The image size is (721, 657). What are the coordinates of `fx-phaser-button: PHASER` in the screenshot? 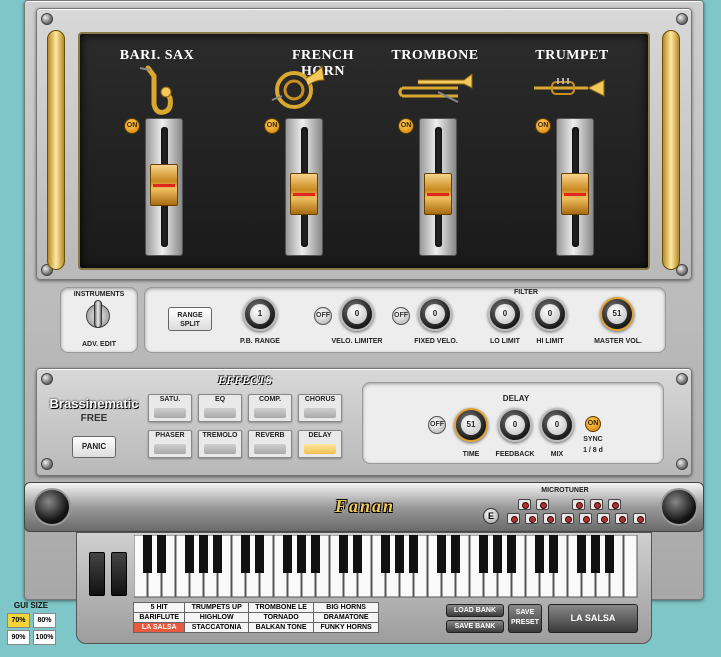 It's located at (170, 444).